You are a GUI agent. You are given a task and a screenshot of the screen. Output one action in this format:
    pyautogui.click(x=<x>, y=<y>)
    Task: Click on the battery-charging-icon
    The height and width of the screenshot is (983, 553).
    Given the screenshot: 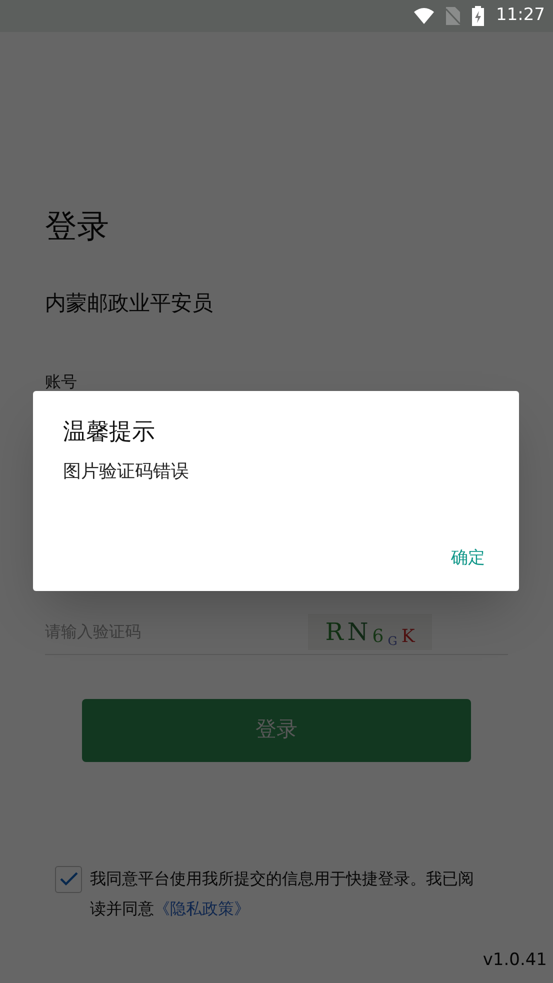 What is the action you would take?
    pyautogui.click(x=478, y=16)
    